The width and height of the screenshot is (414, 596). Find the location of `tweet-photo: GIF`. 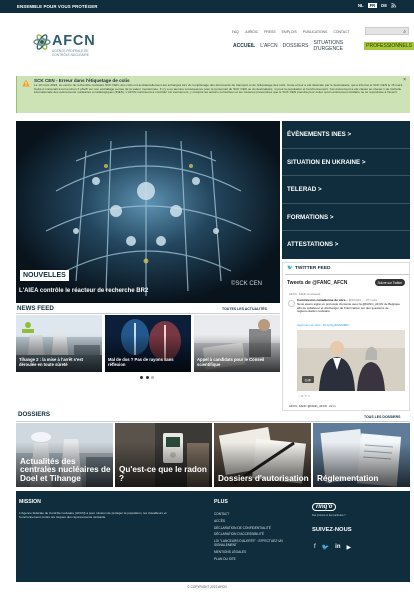

tweet-photo: GIF is located at coordinates (351, 360).